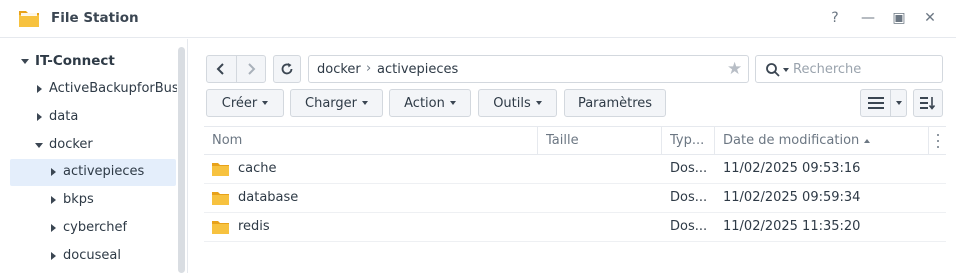 The height and width of the screenshot is (273, 956). I want to click on refresh-icon, so click(287, 69).